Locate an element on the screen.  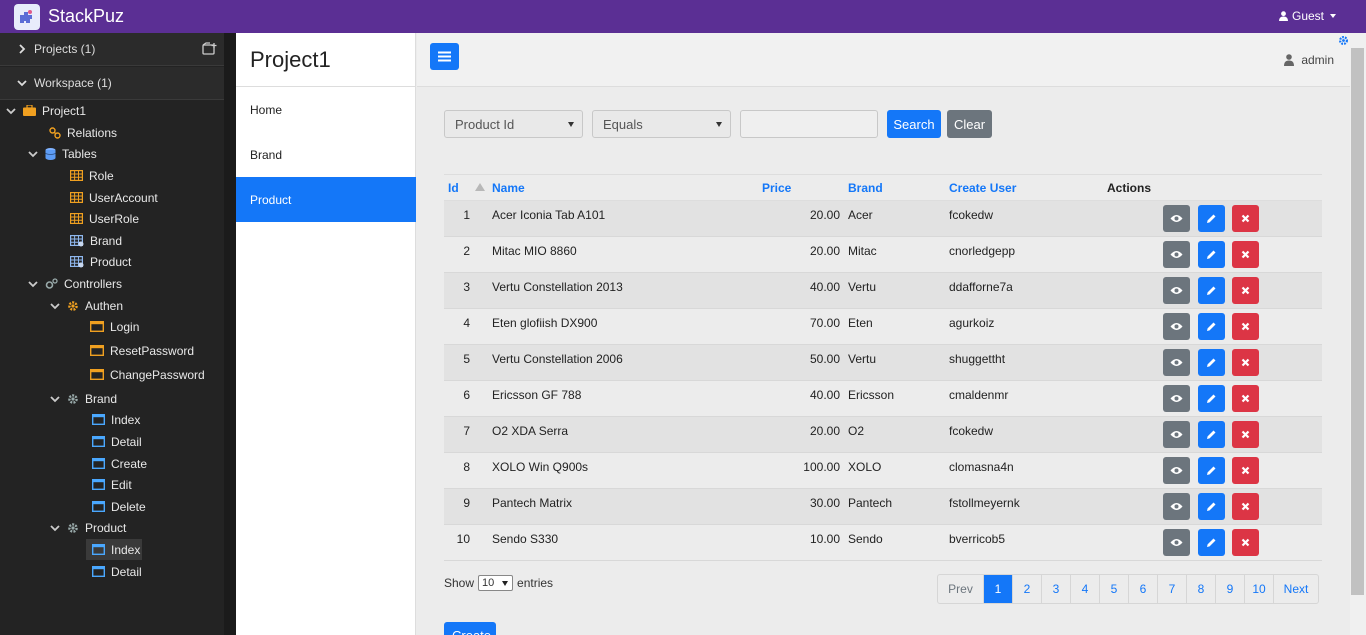
tree-item-controllers: Controllers is located at coordinates (74, 283).